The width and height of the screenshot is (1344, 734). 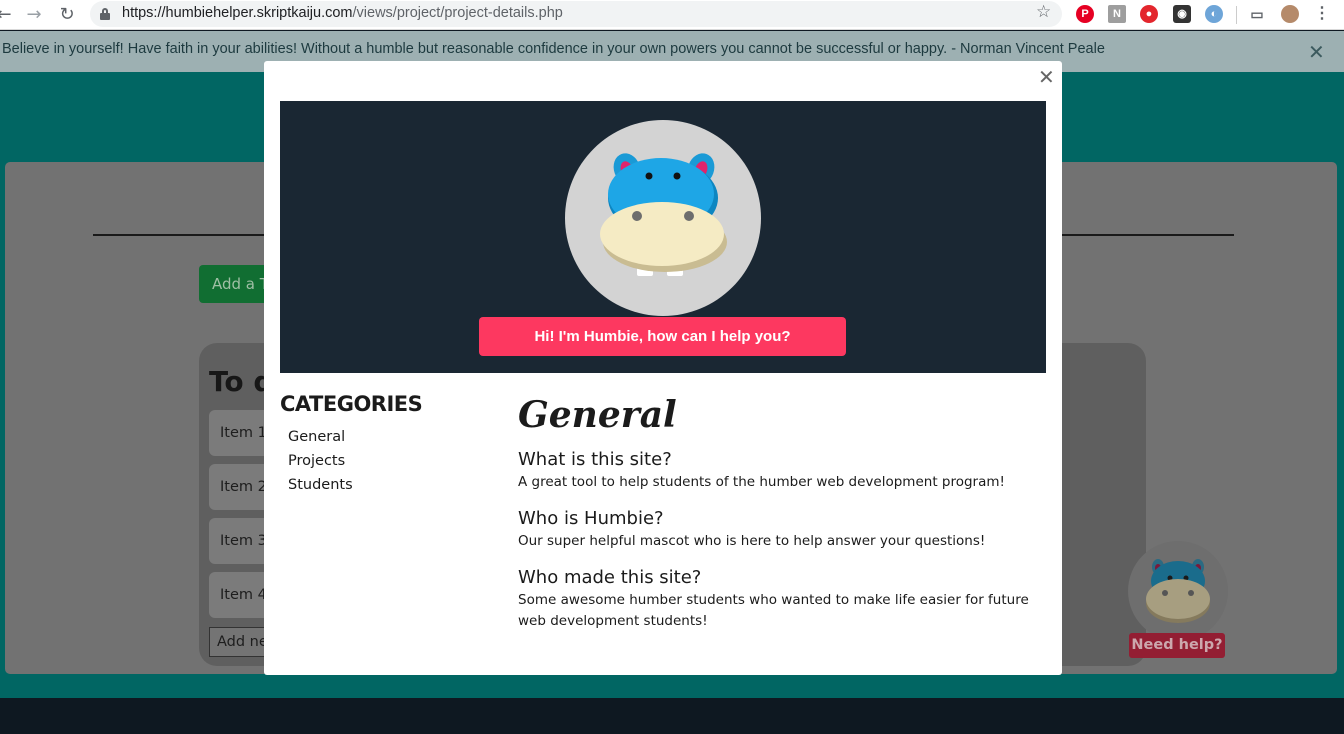 I want to click on category-general-link: General, so click(x=316, y=437).